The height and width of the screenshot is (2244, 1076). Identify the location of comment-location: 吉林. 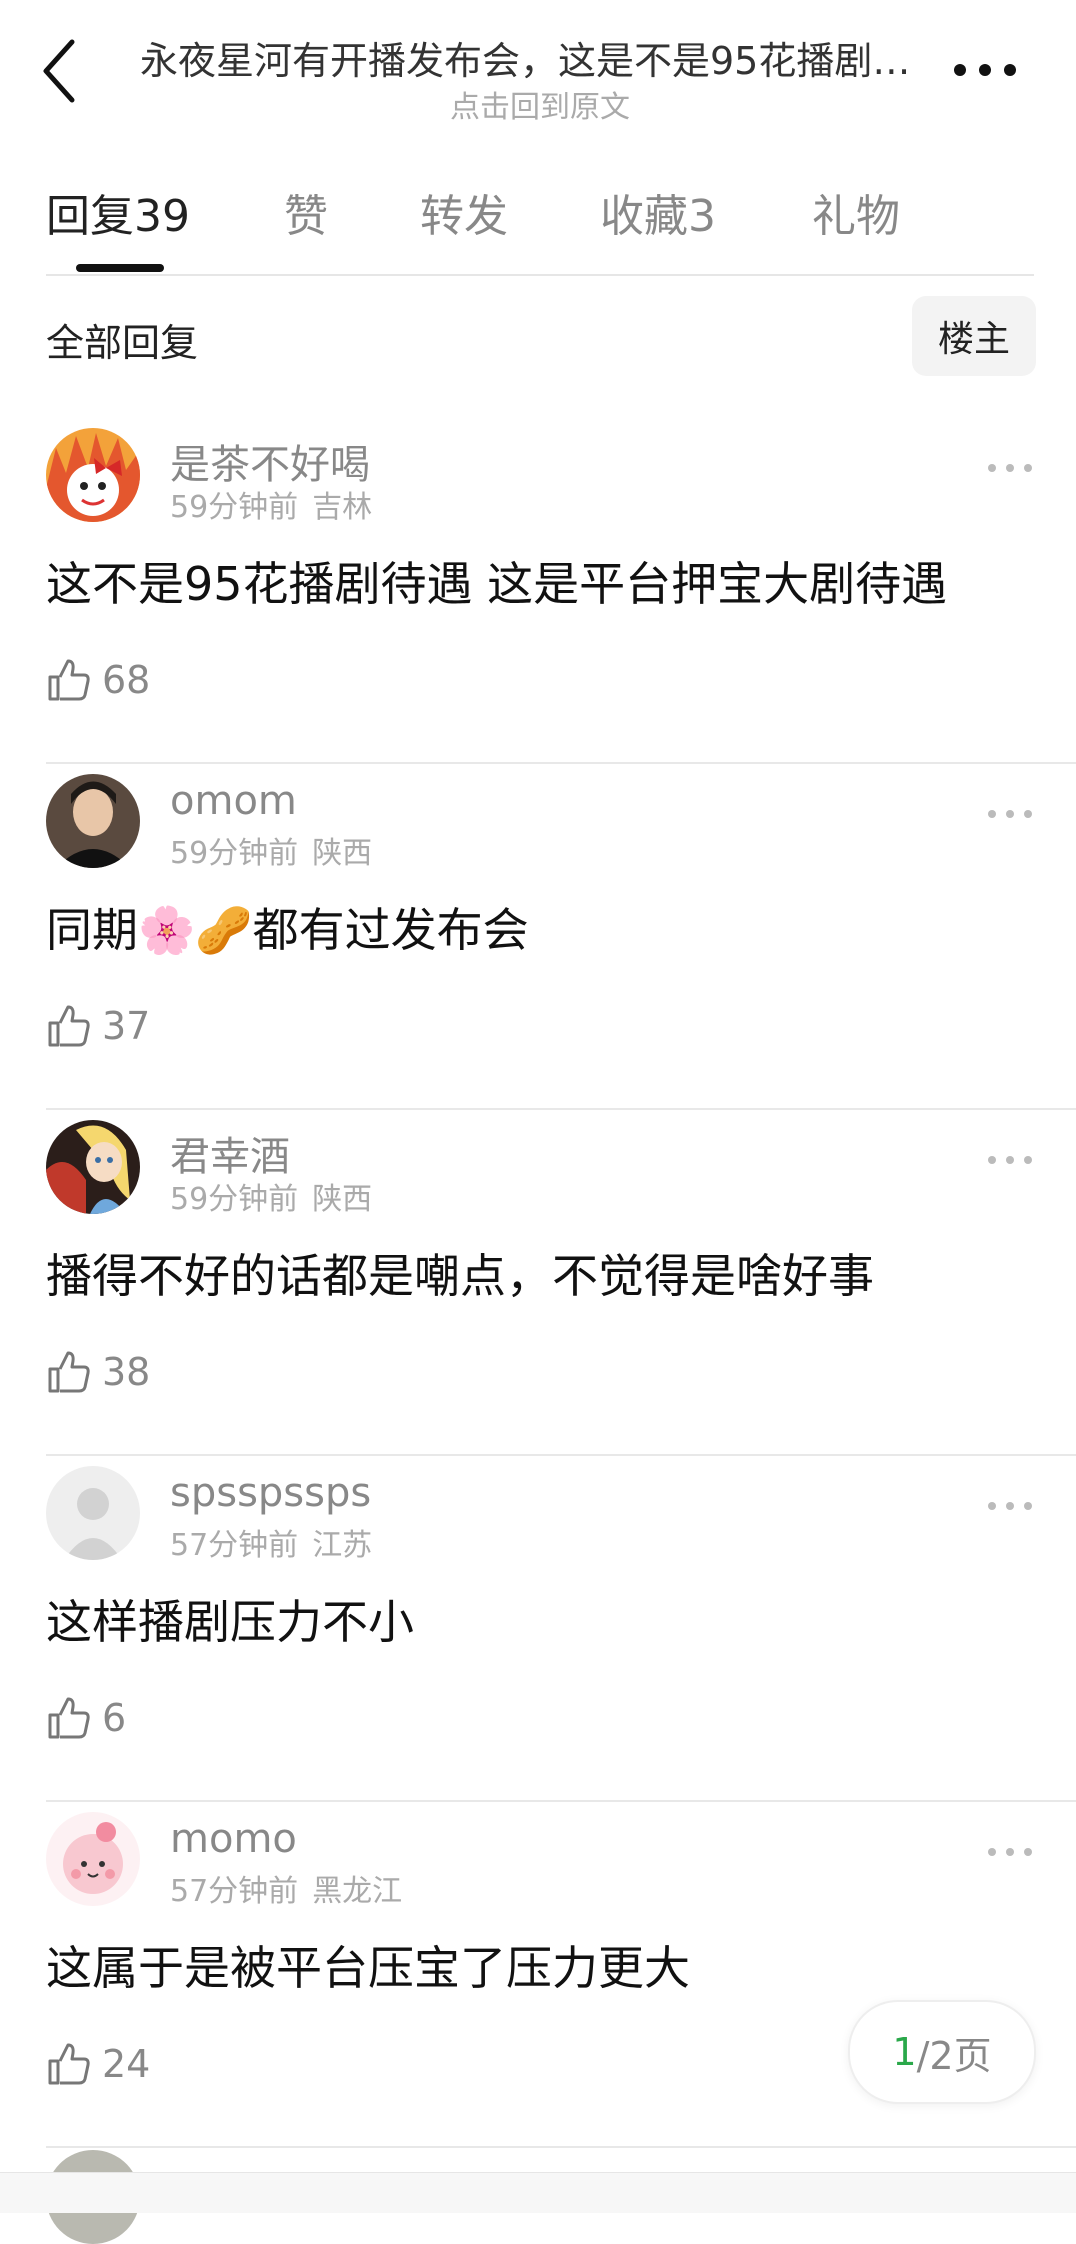
(342, 507).